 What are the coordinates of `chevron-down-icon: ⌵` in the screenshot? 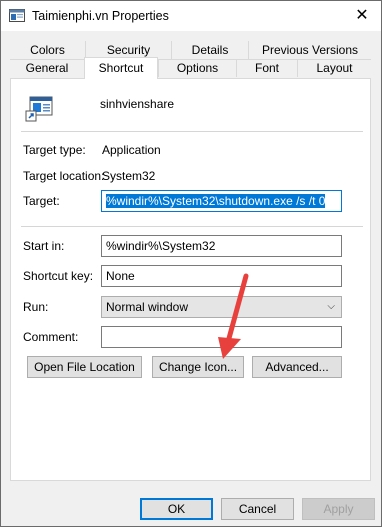 It's located at (331, 306).